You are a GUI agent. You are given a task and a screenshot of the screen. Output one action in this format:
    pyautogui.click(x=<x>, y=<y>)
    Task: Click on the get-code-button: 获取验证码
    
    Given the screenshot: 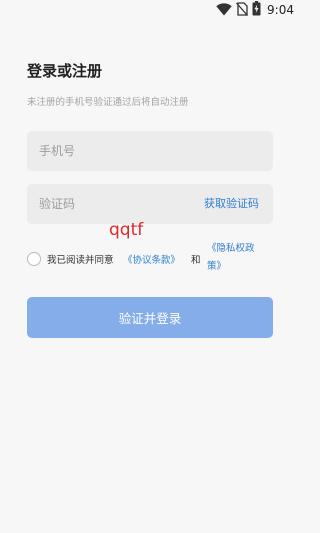 What is the action you would take?
    pyautogui.click(x=231, y=204)
    